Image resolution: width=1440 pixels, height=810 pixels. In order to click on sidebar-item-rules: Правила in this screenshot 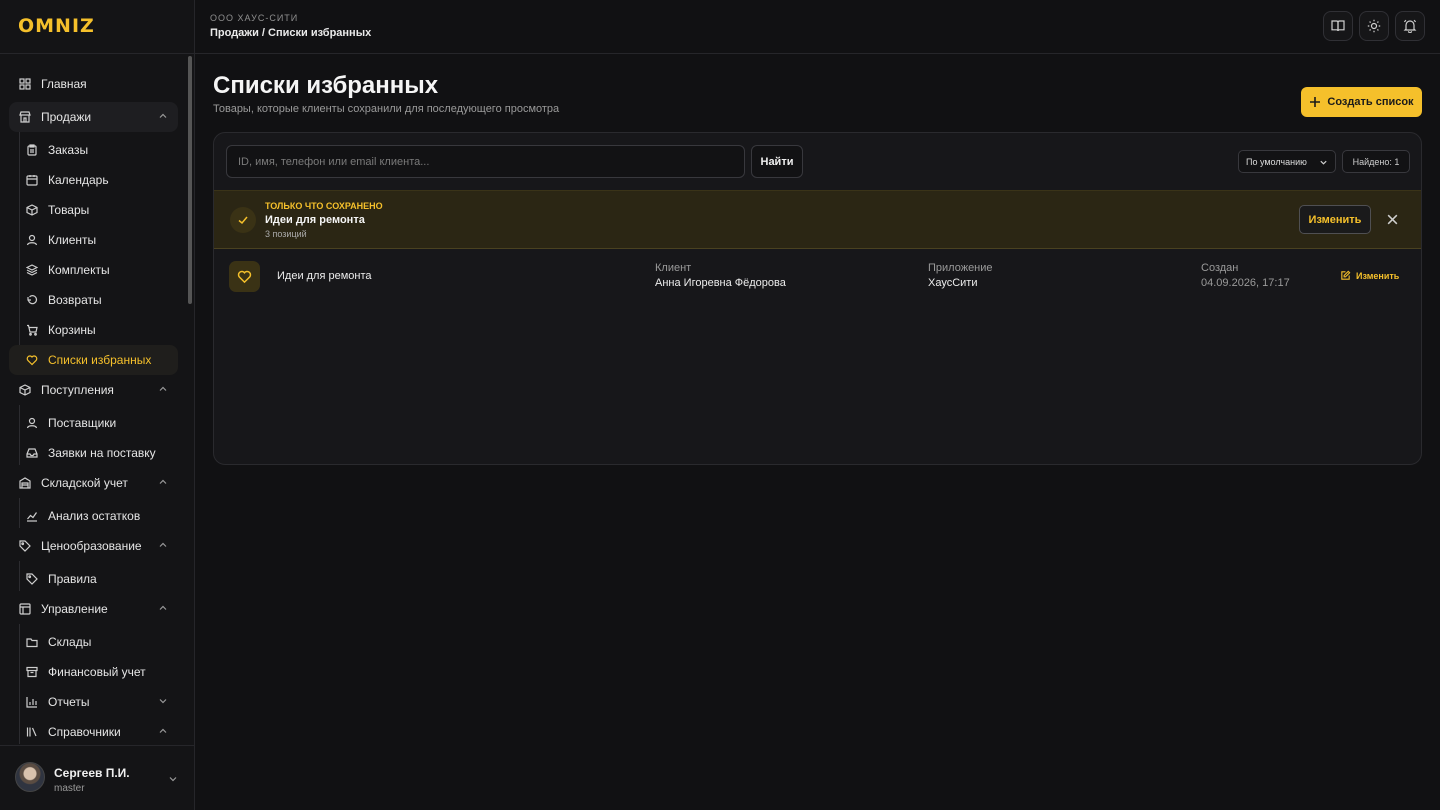, I will do `click(93, 579)`.